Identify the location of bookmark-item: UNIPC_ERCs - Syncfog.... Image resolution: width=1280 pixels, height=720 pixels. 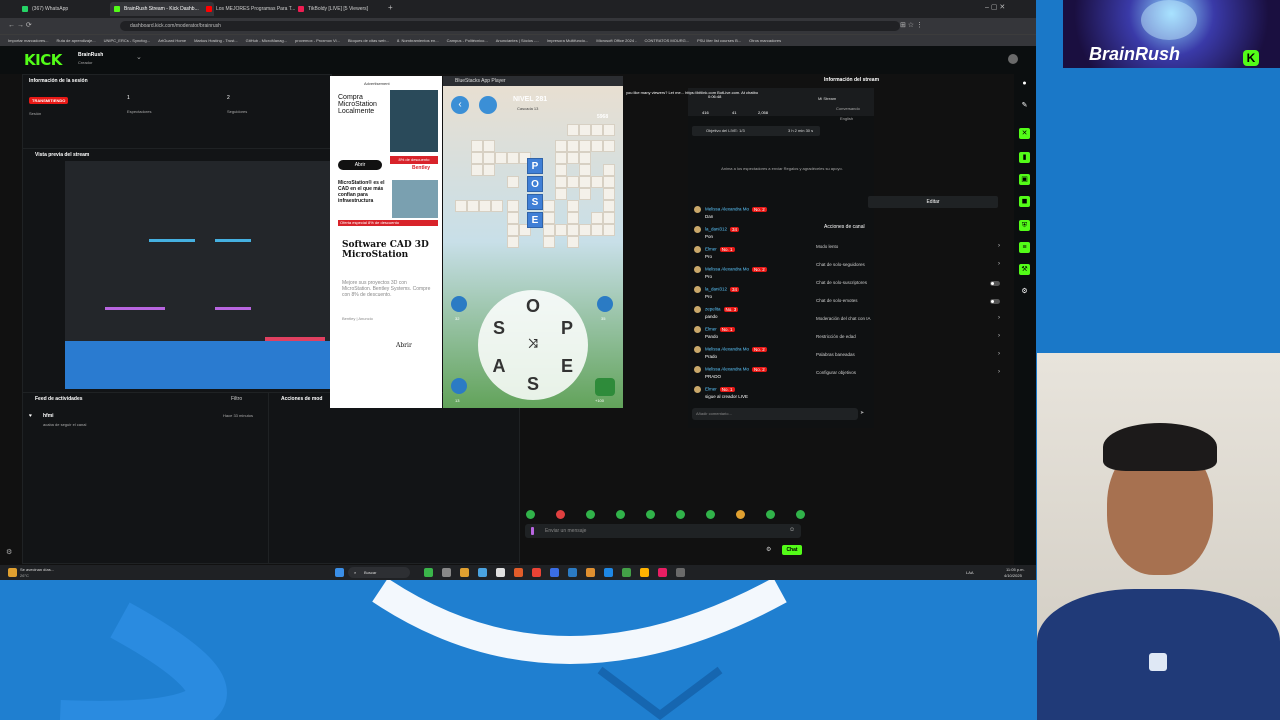
(127, 40).